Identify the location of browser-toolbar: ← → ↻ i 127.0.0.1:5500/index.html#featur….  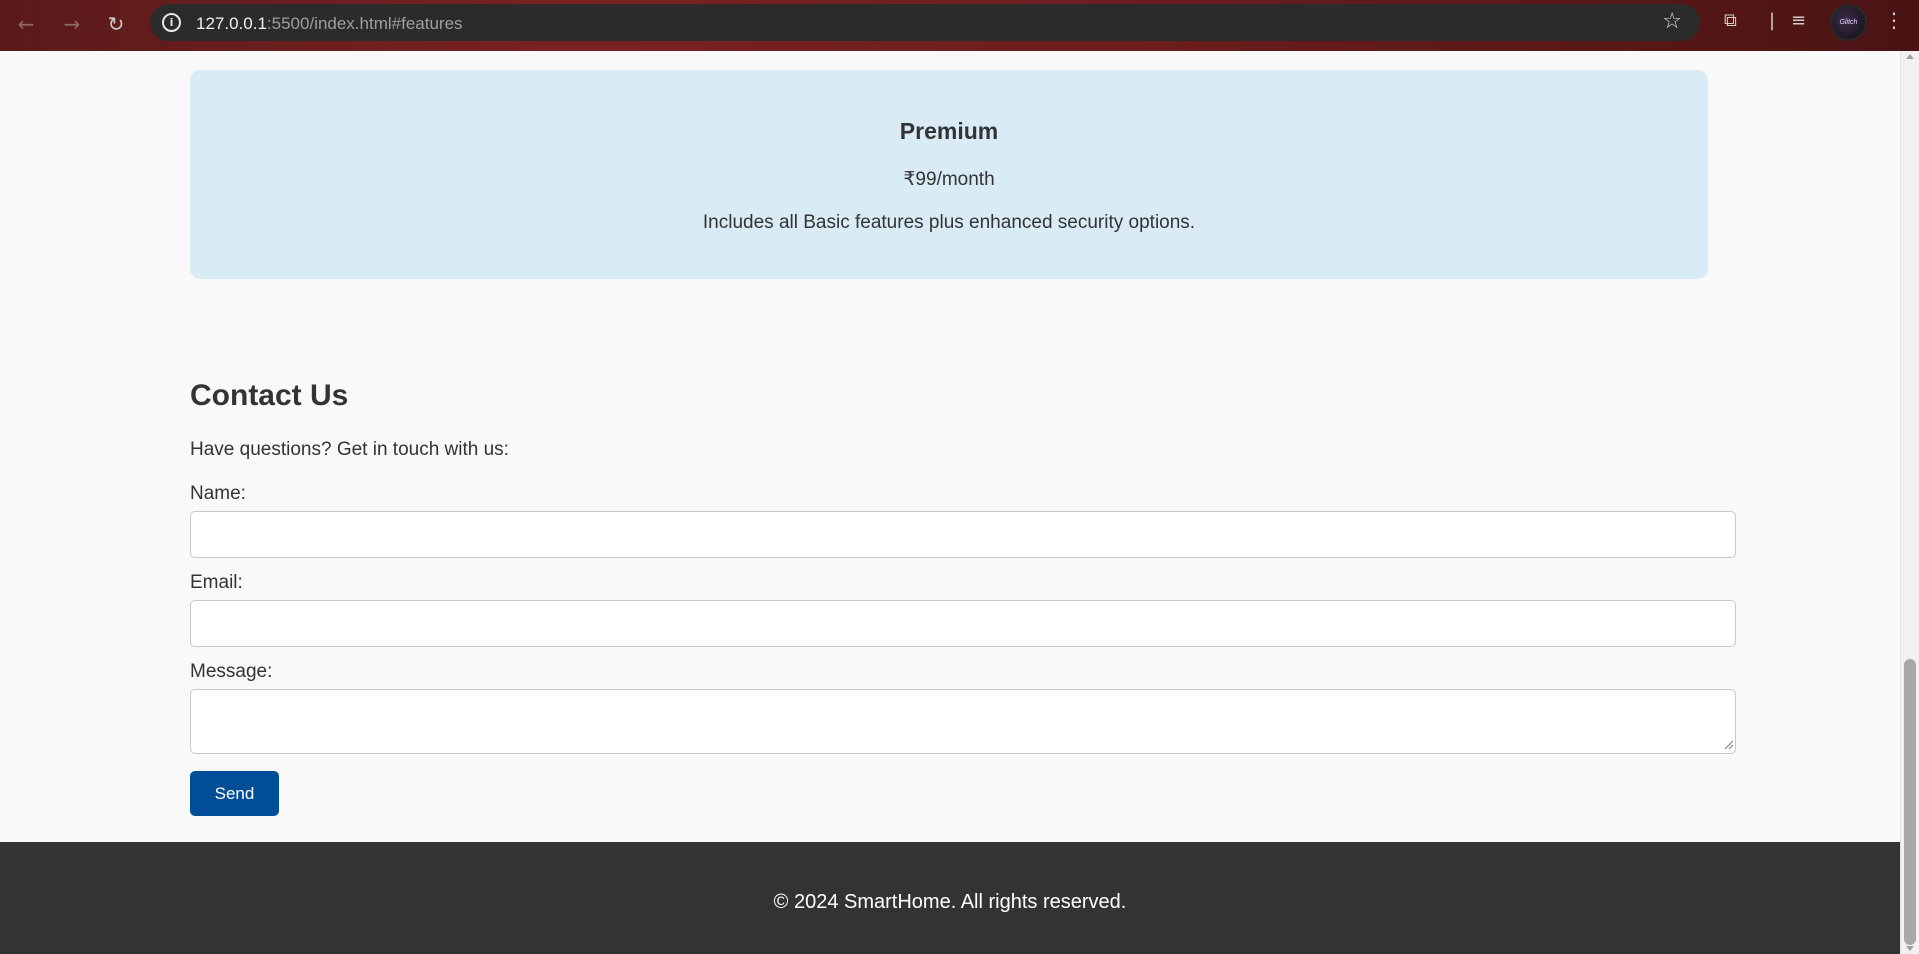
(959, 25).